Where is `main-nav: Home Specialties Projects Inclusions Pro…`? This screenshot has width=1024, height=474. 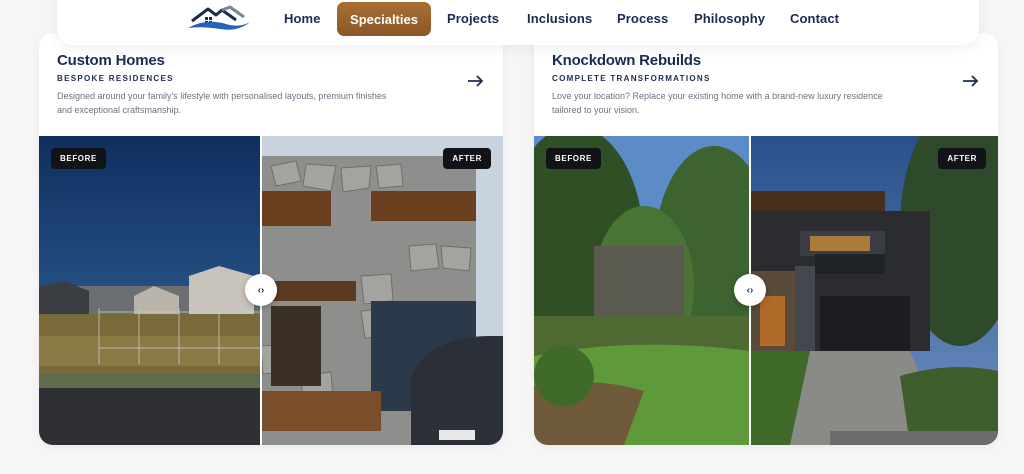
main-nav: Home Specialties Projects Inclusions Pro… is located at coordinates (518, 22).